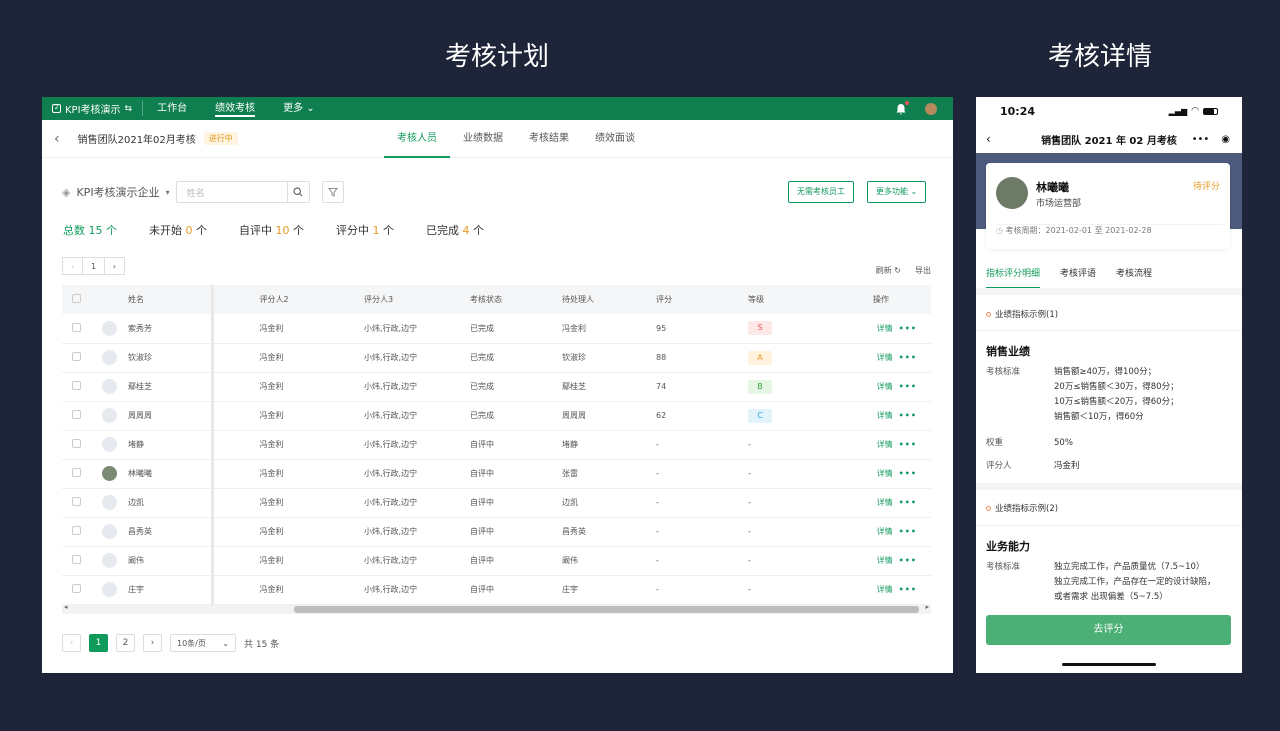 The height and width of the screenshot is (731, 1280). What do you see at coordinates (172, 108) in the screenshot?
I see `nav-workbench: 工作台` at bounding box center [172, 108].